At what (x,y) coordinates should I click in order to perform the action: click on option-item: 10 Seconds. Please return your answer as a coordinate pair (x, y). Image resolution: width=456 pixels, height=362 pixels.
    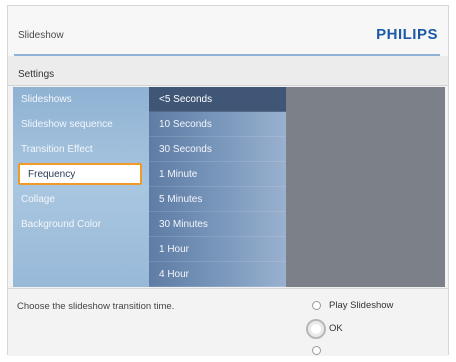
    Looking at the image, I should click on (217, 124).